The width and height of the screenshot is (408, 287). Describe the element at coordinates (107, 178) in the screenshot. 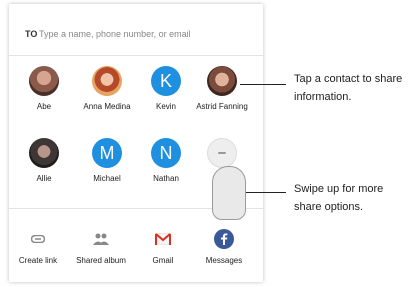

I see `contact-name: Michael` at that location.